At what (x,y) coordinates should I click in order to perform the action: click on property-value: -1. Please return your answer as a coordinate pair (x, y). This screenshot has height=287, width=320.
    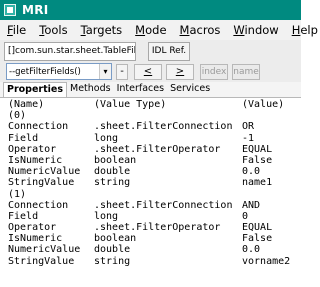
    Looking at the image, I should click on (248, 138).